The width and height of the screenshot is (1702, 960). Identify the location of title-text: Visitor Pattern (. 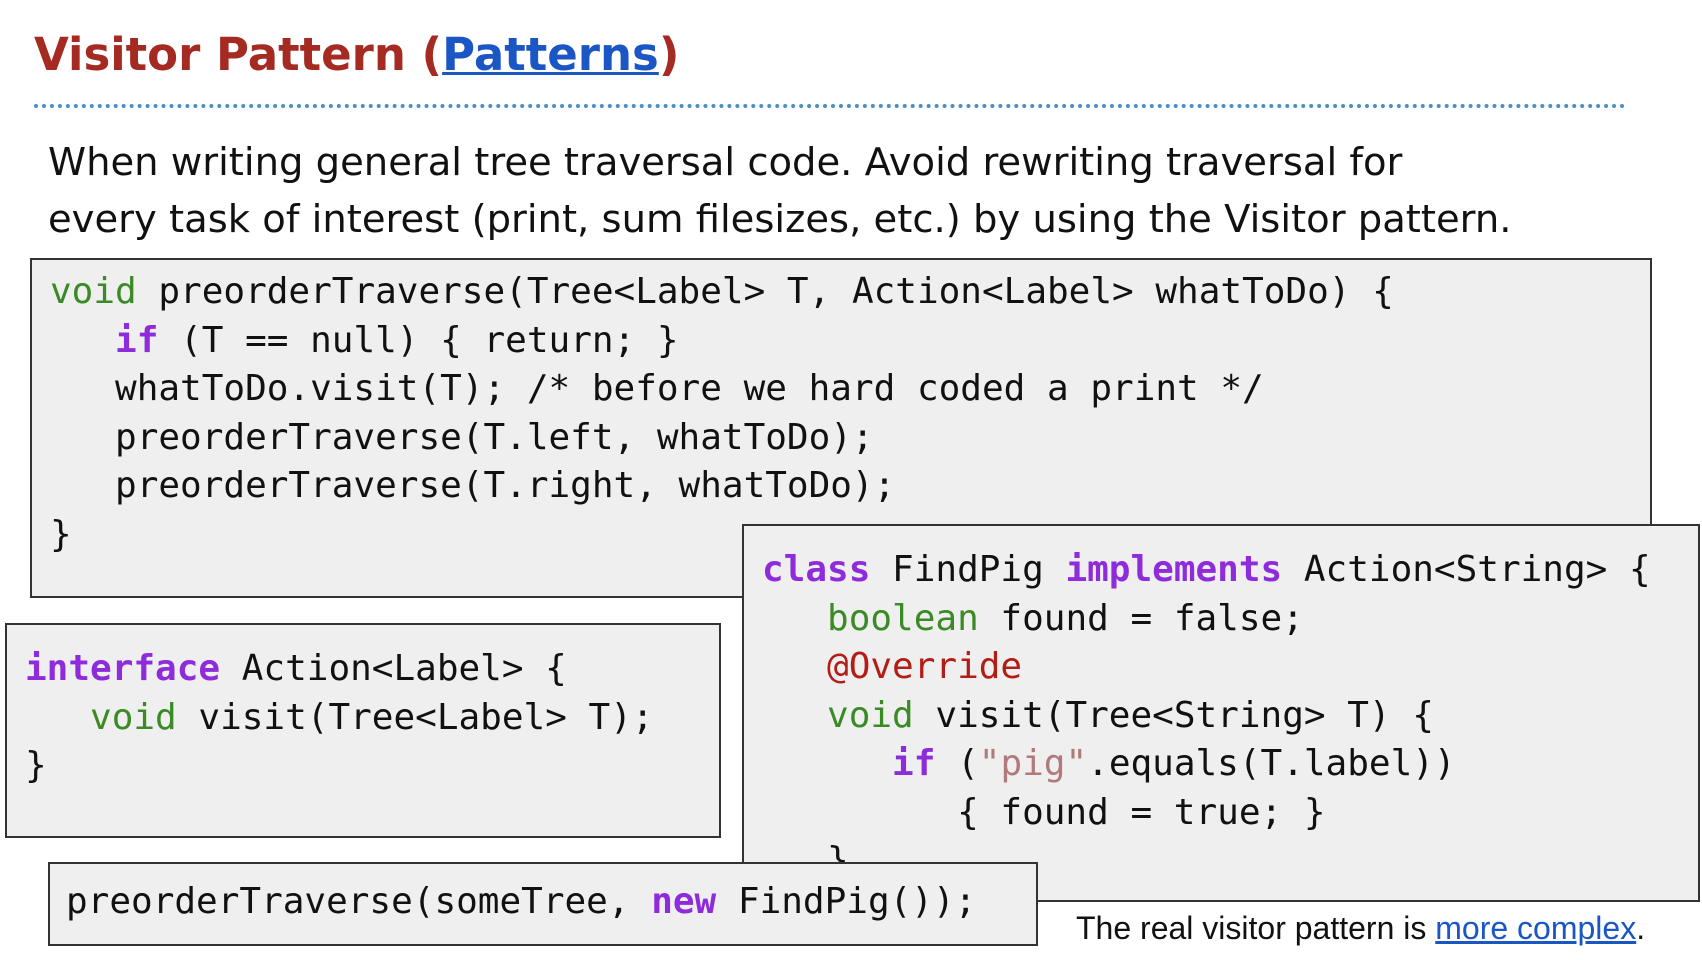
(238, 54).